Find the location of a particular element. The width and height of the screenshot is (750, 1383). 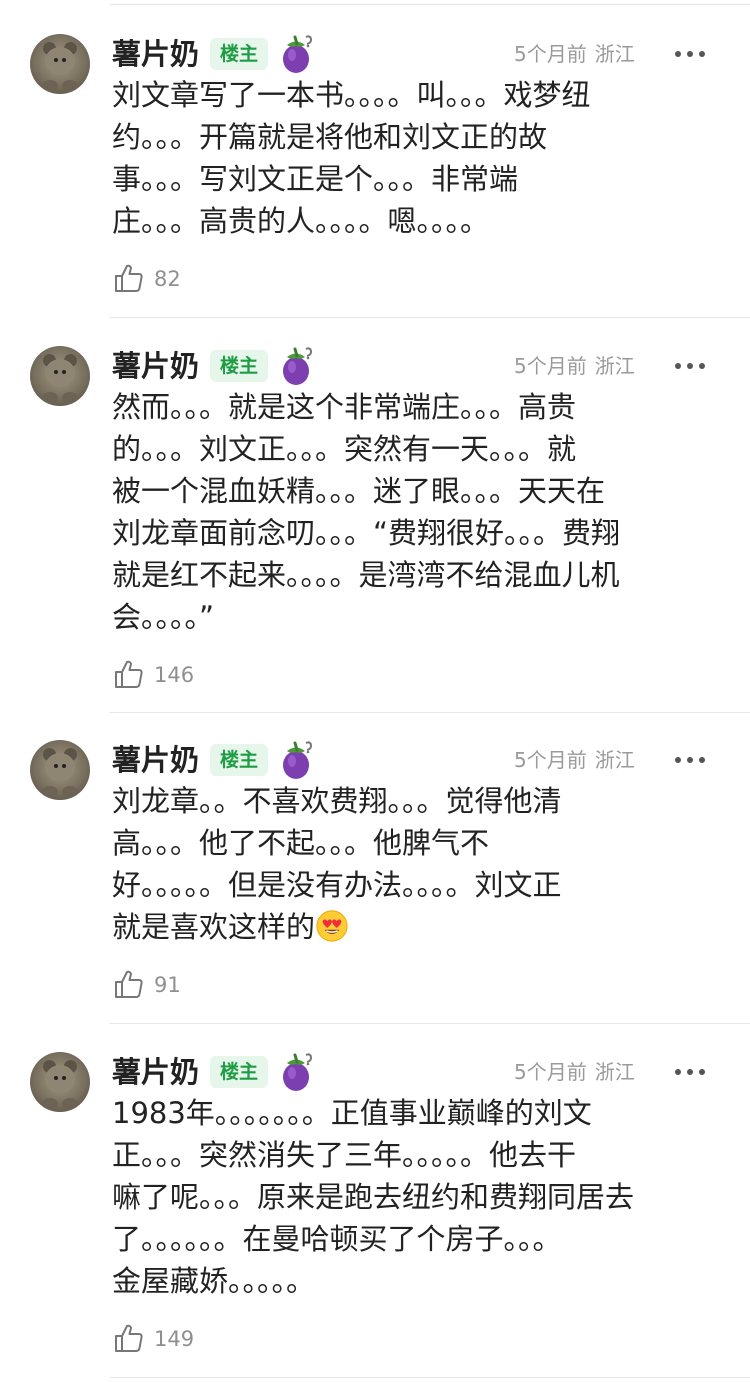

comment-line: 嘛了呢。。。原来是跑去纽约和费翔同居去 is located at coordinates (373, 1197).